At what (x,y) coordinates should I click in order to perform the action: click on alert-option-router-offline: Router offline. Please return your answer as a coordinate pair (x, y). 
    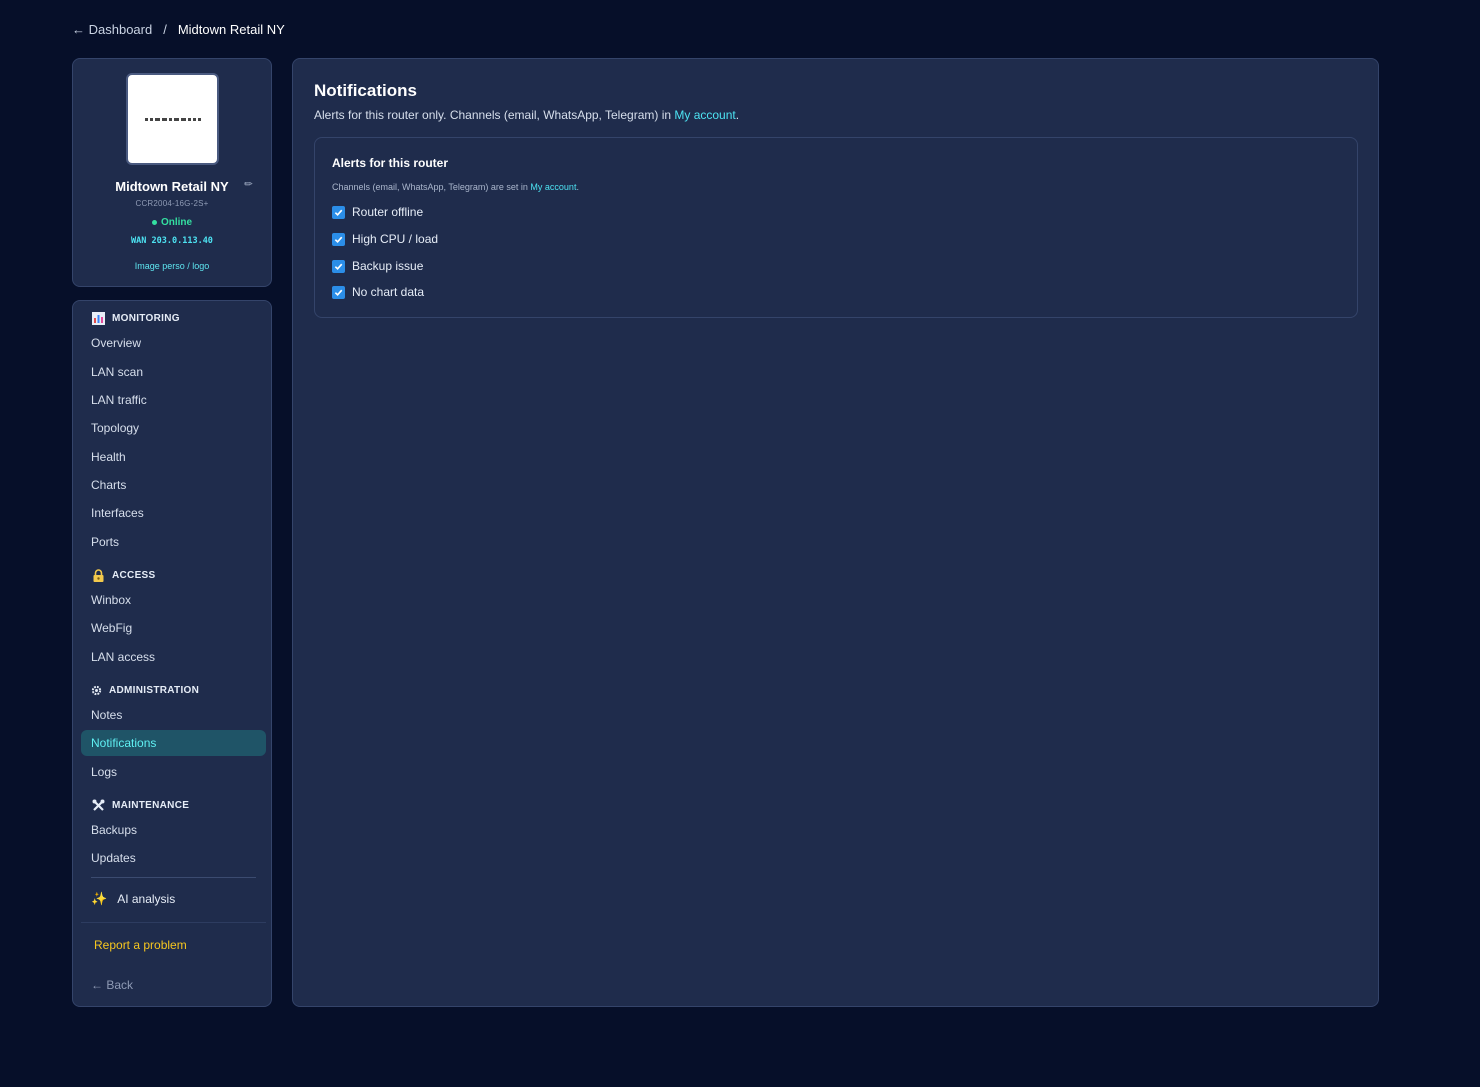
    Looking at the image, I should click on (377, 212).